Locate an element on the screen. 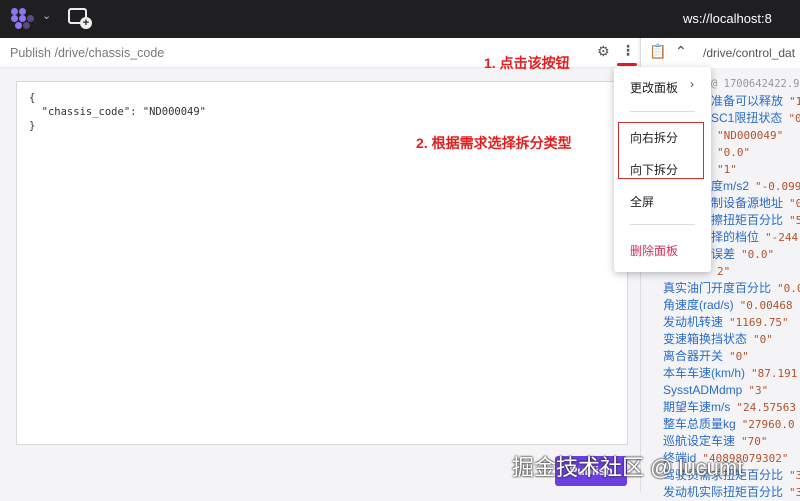 The image size is (800, 501). field-value: "ND000049" is located at coordinates (750, 135).